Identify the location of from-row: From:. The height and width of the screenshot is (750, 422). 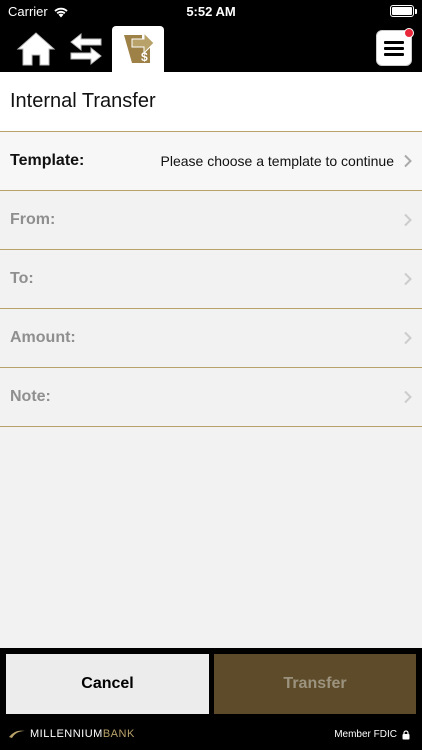
(211, 220).